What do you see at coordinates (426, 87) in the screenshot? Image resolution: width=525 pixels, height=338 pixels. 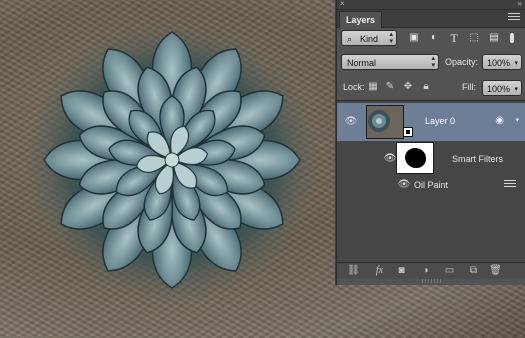 I see `lock-all-icon: 🔒︎` at bounding box center [426, 87].